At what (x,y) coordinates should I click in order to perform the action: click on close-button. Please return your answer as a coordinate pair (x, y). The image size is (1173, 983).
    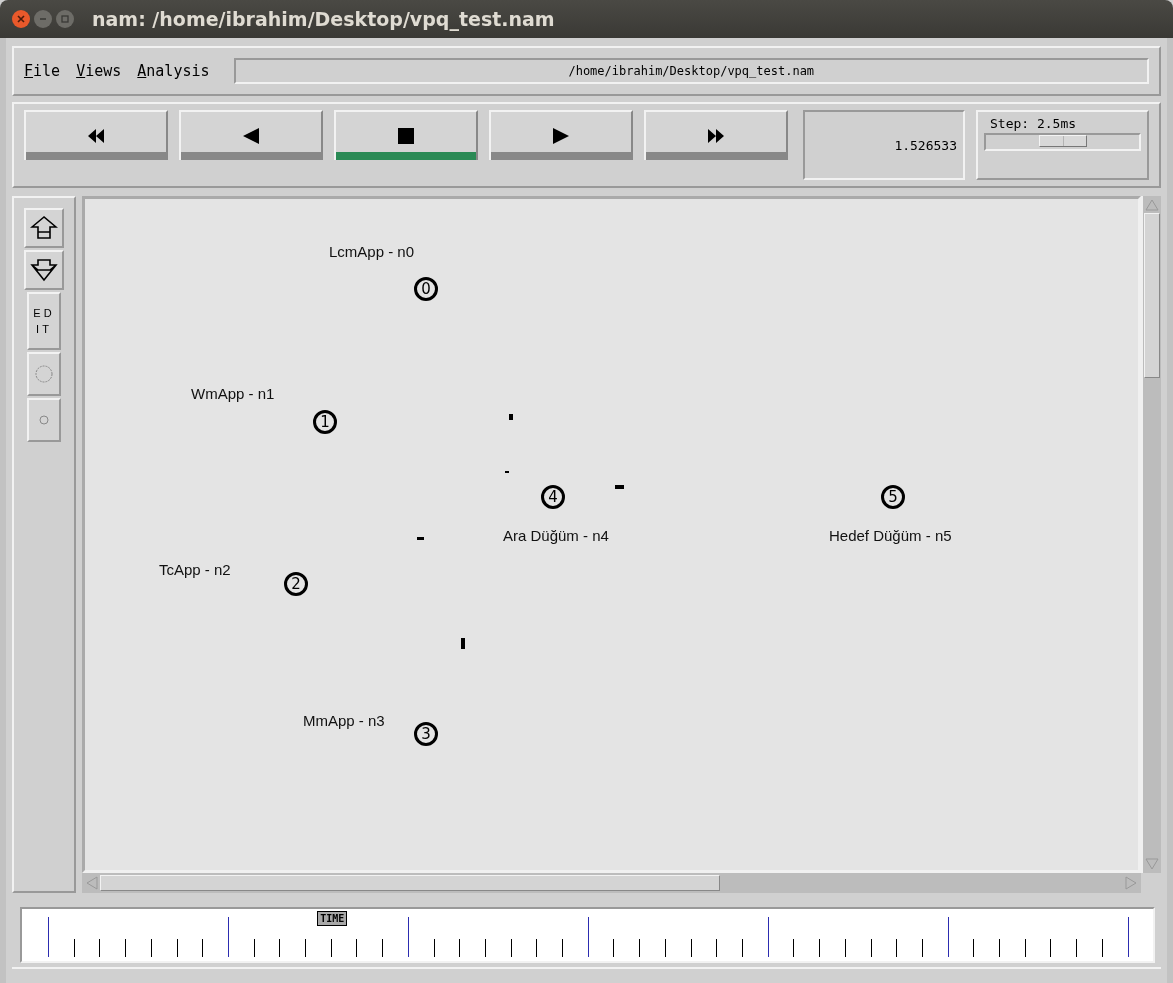
    Looking at the image, I should click on (21, 19).